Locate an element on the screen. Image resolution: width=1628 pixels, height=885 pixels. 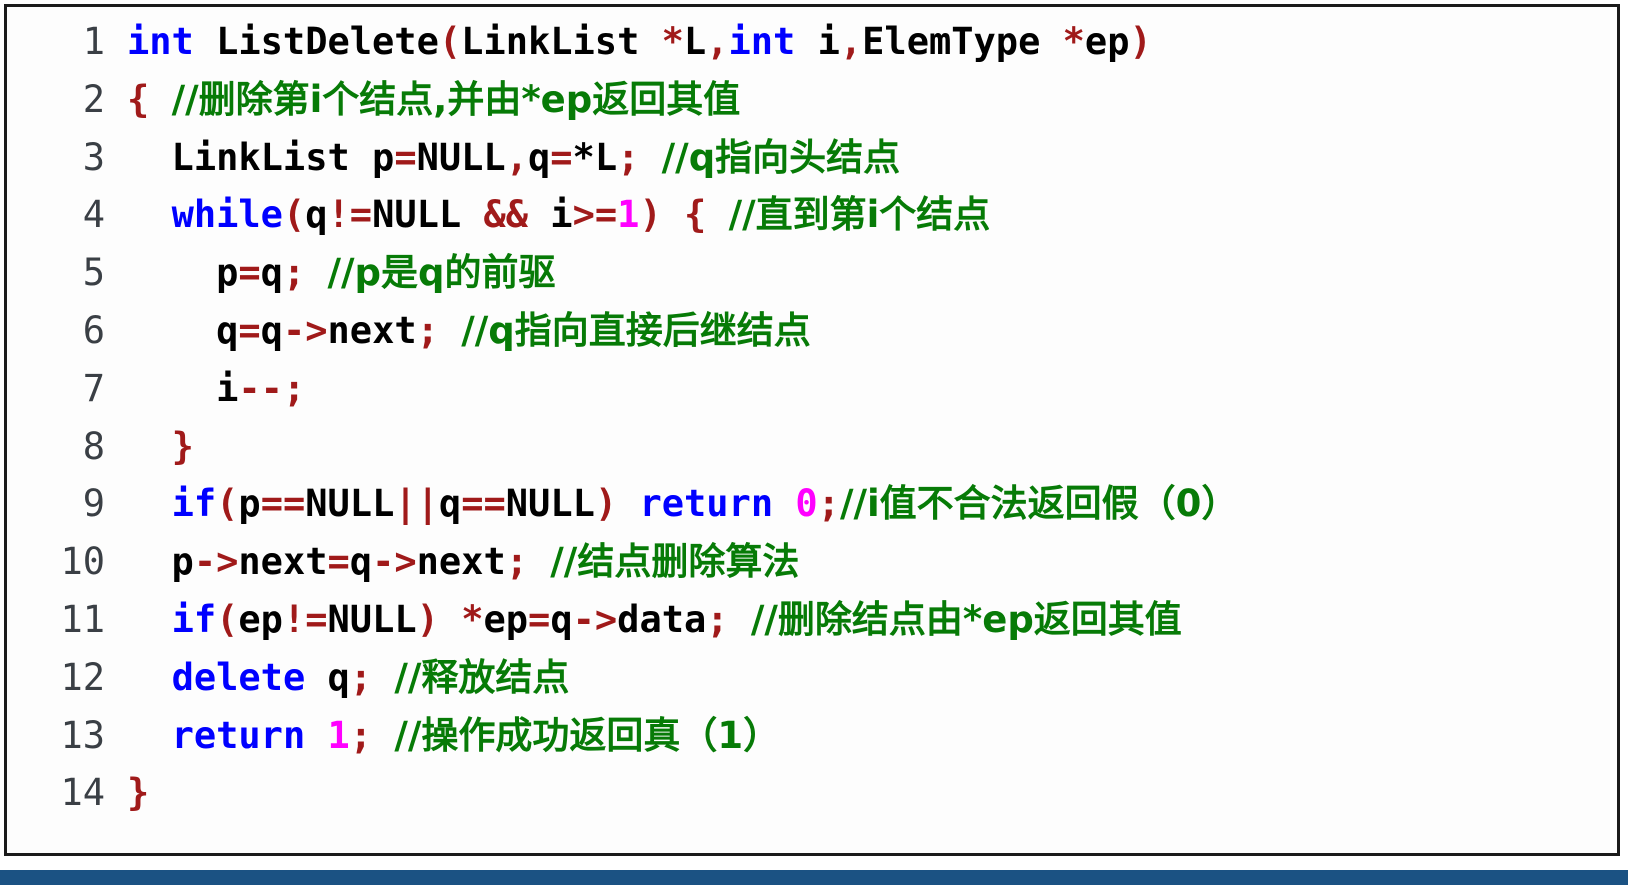
code-line: 12 delete q; //释放结点 is located at coordinates (812, 678).